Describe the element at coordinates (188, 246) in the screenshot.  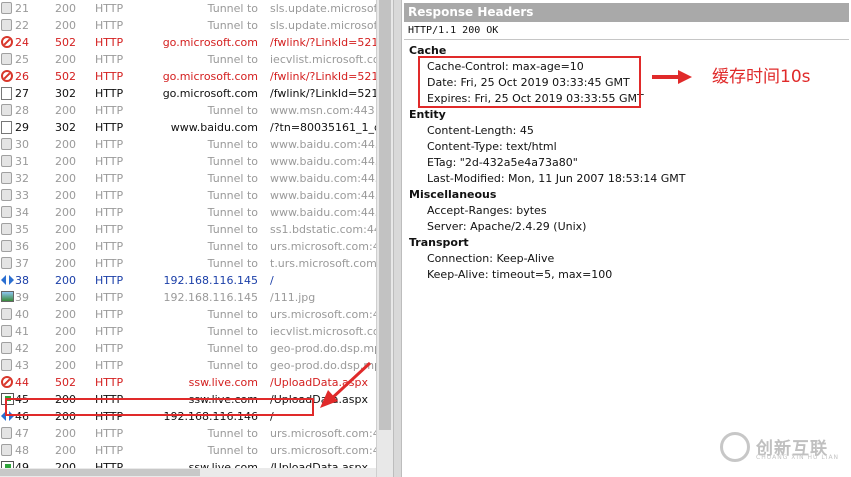
I see `session-row: 36 200 HTTP Tunnel to urs.microsoft.com:443` at that location.